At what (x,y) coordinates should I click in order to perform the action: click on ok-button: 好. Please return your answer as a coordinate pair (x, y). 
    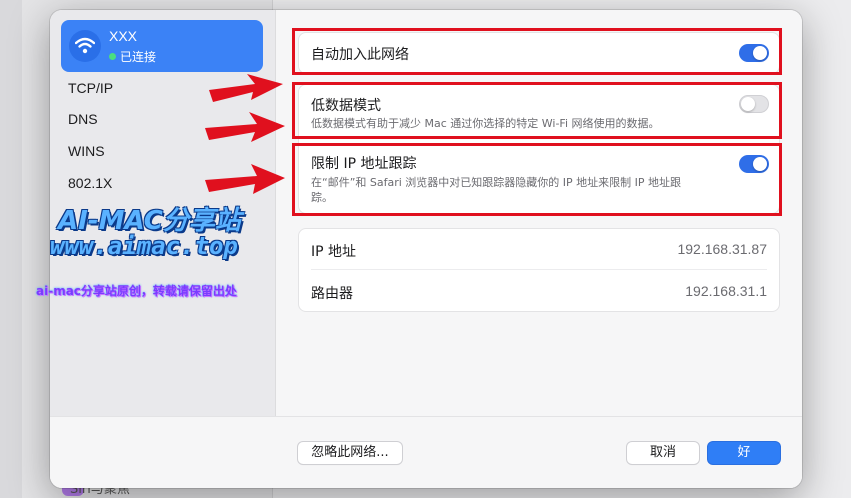
    Looking at the image, I should click on (744, 453).